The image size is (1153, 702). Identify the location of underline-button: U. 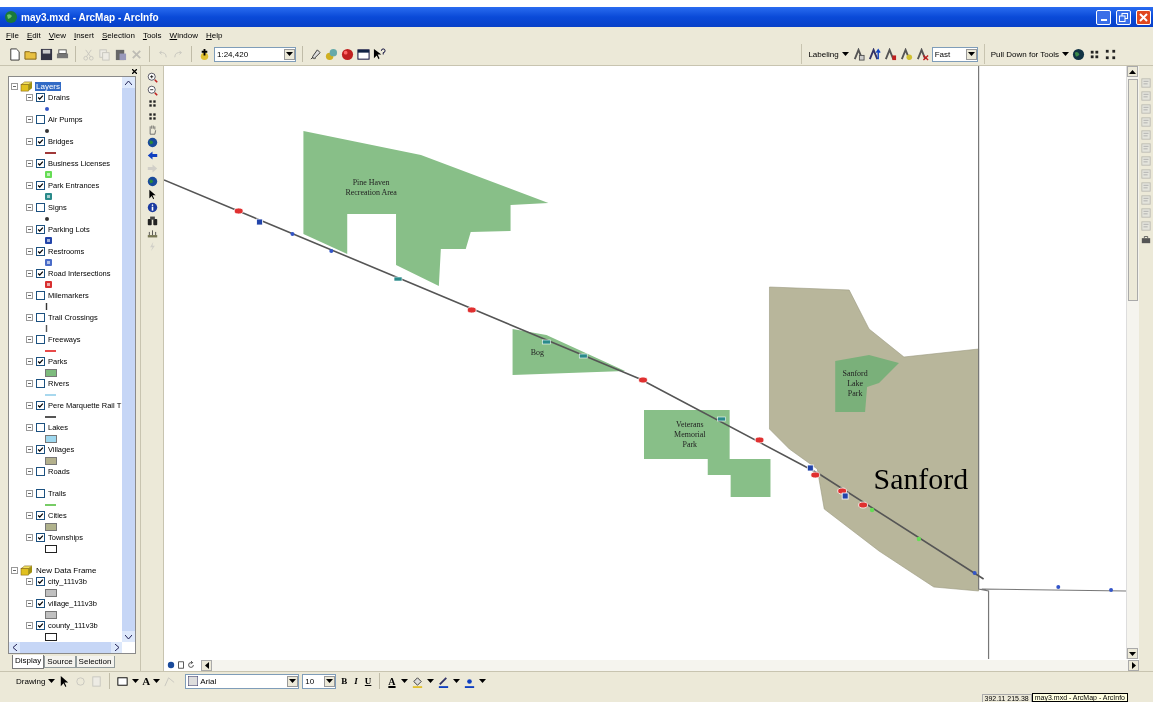
(368, 681).